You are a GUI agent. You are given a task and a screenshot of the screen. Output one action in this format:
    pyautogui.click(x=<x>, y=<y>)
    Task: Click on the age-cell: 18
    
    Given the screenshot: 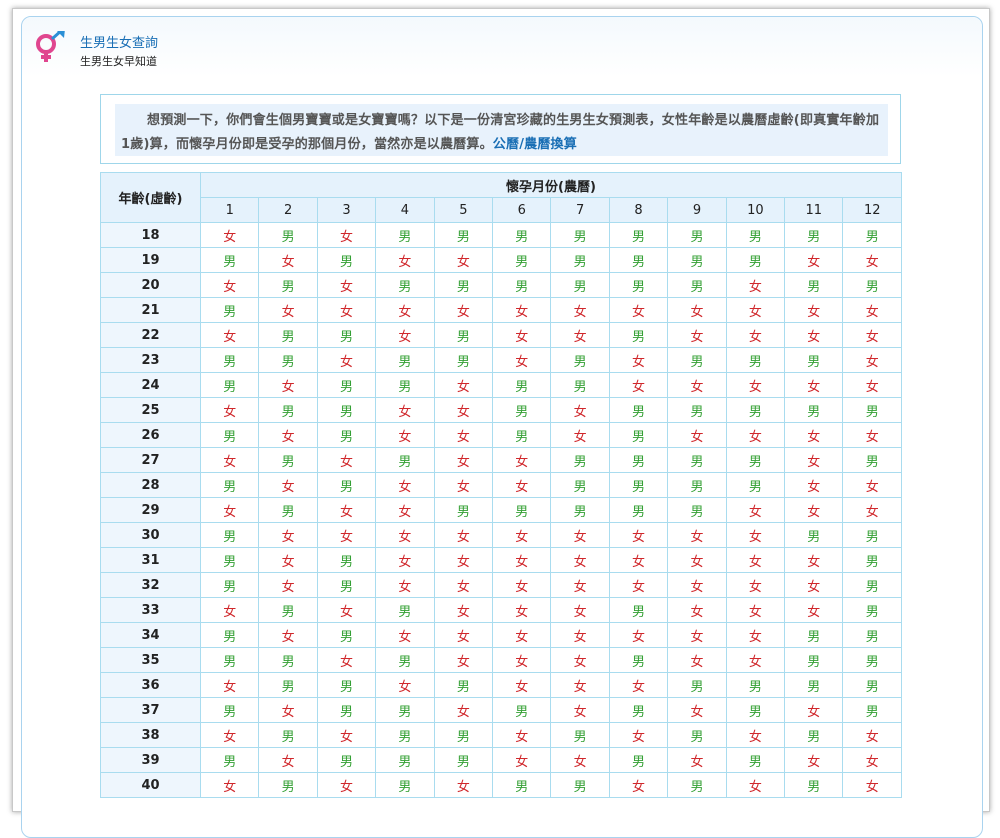 What is the action you would take?
    pyautogui.click(x=150, y=235)
    